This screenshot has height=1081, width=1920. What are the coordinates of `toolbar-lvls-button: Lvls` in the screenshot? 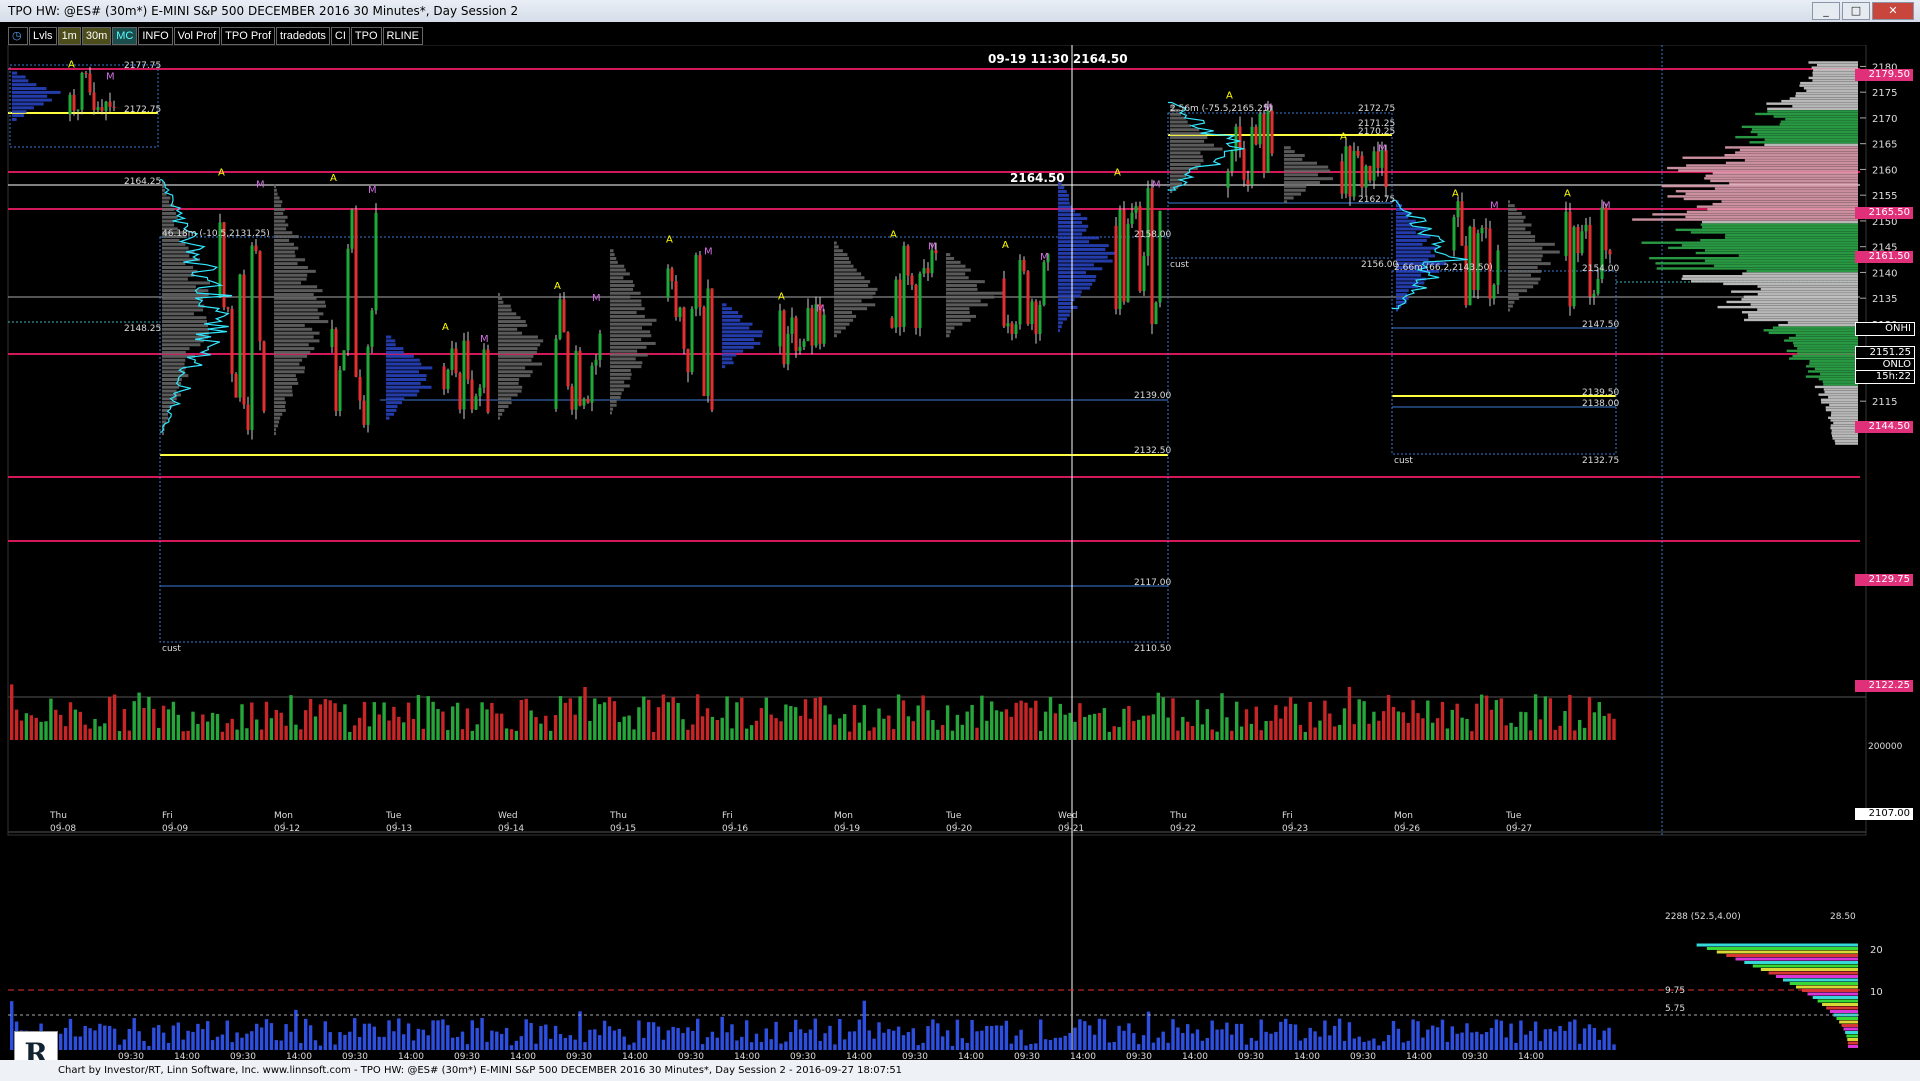 It's located at (43, 36).